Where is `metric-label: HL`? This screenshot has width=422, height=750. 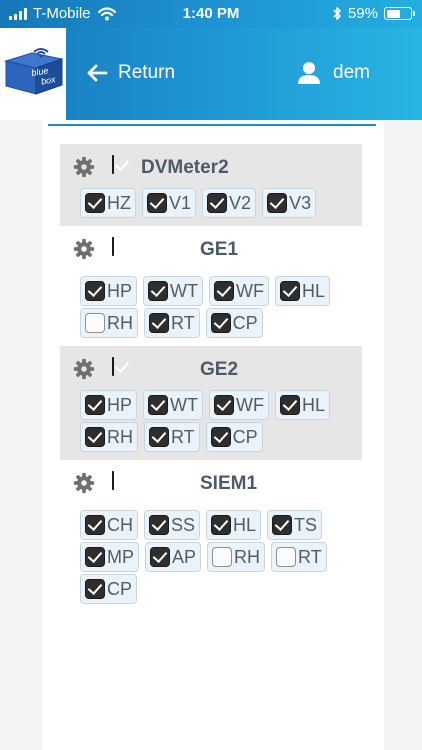 metric-label: HL is located at coordinates (313, 290).